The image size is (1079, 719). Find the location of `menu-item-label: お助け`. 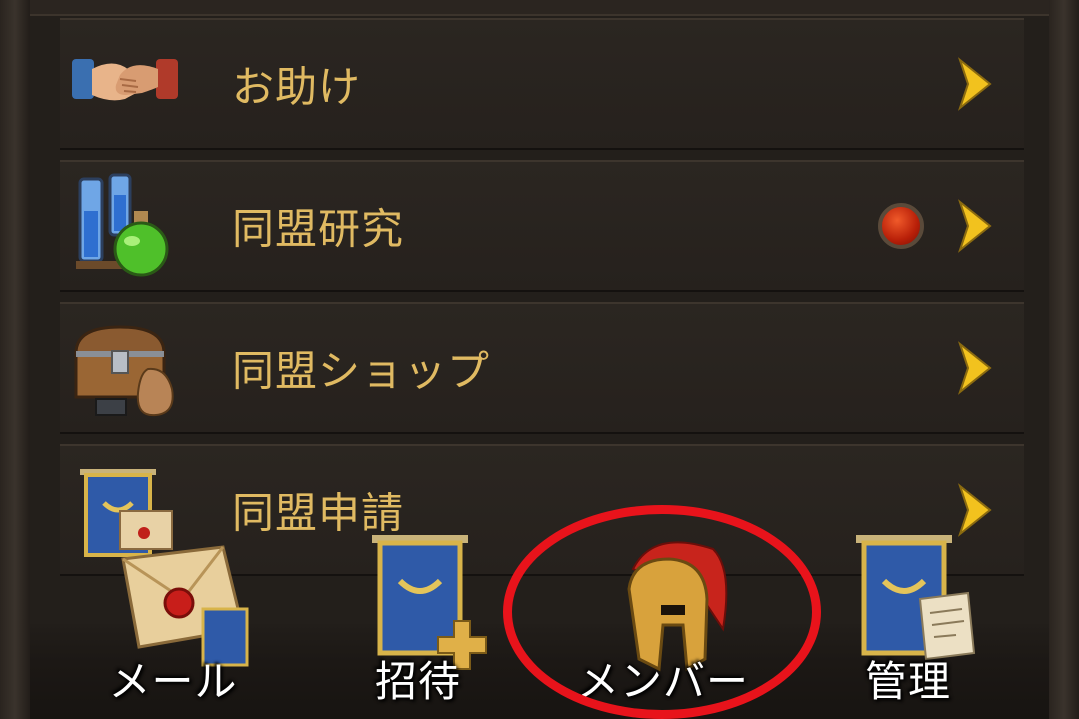

menu-item-label: お助け is located at coordinates (297, 87).